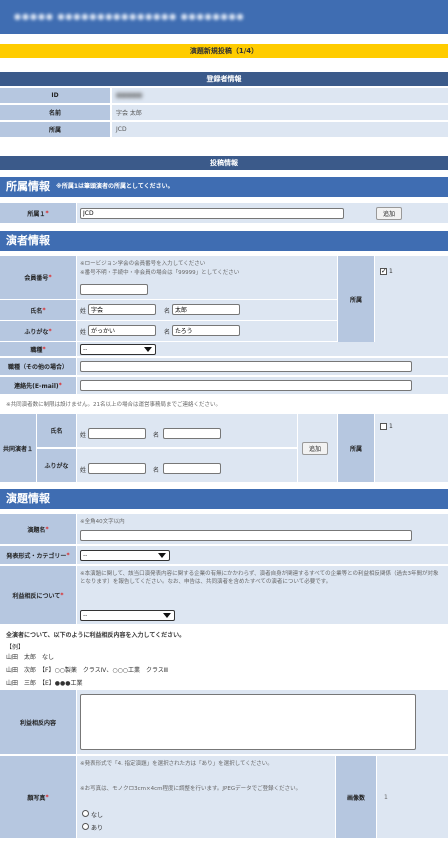  Describe the element at coordinates (117, 433) in the screenshot. I see `coauthor-last-name-input` at that location.